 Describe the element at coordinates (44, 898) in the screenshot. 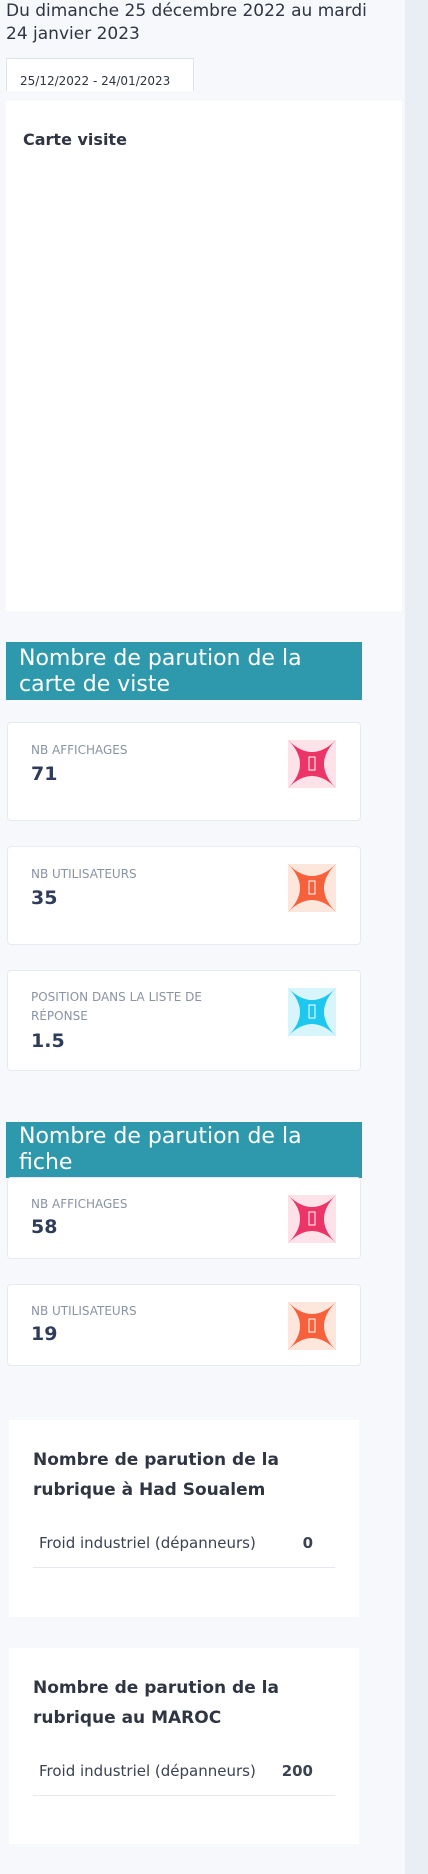

I see `stat-value: 35` at that location.